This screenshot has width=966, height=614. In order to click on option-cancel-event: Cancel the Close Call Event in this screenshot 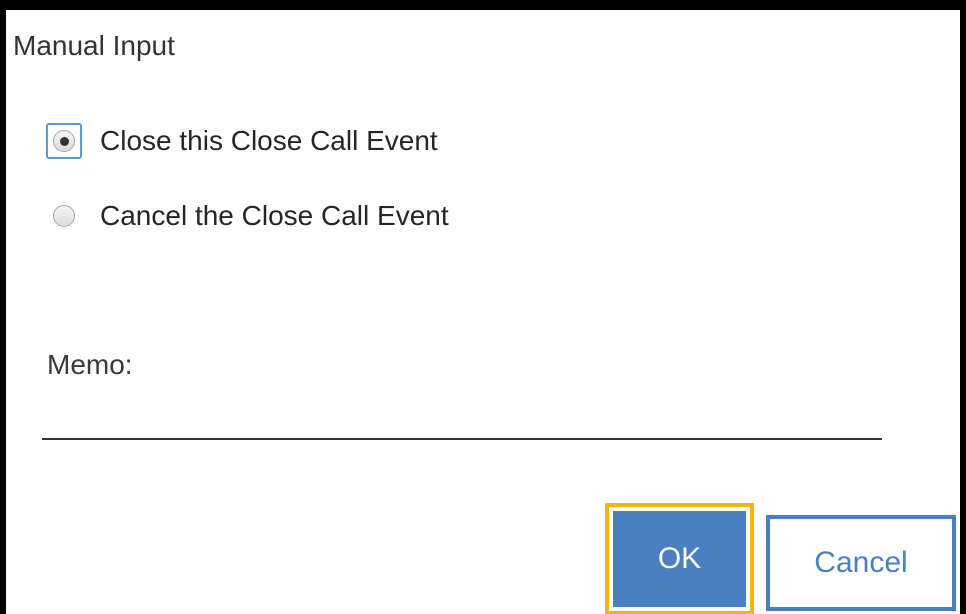, I will do `click(247, 216)`.